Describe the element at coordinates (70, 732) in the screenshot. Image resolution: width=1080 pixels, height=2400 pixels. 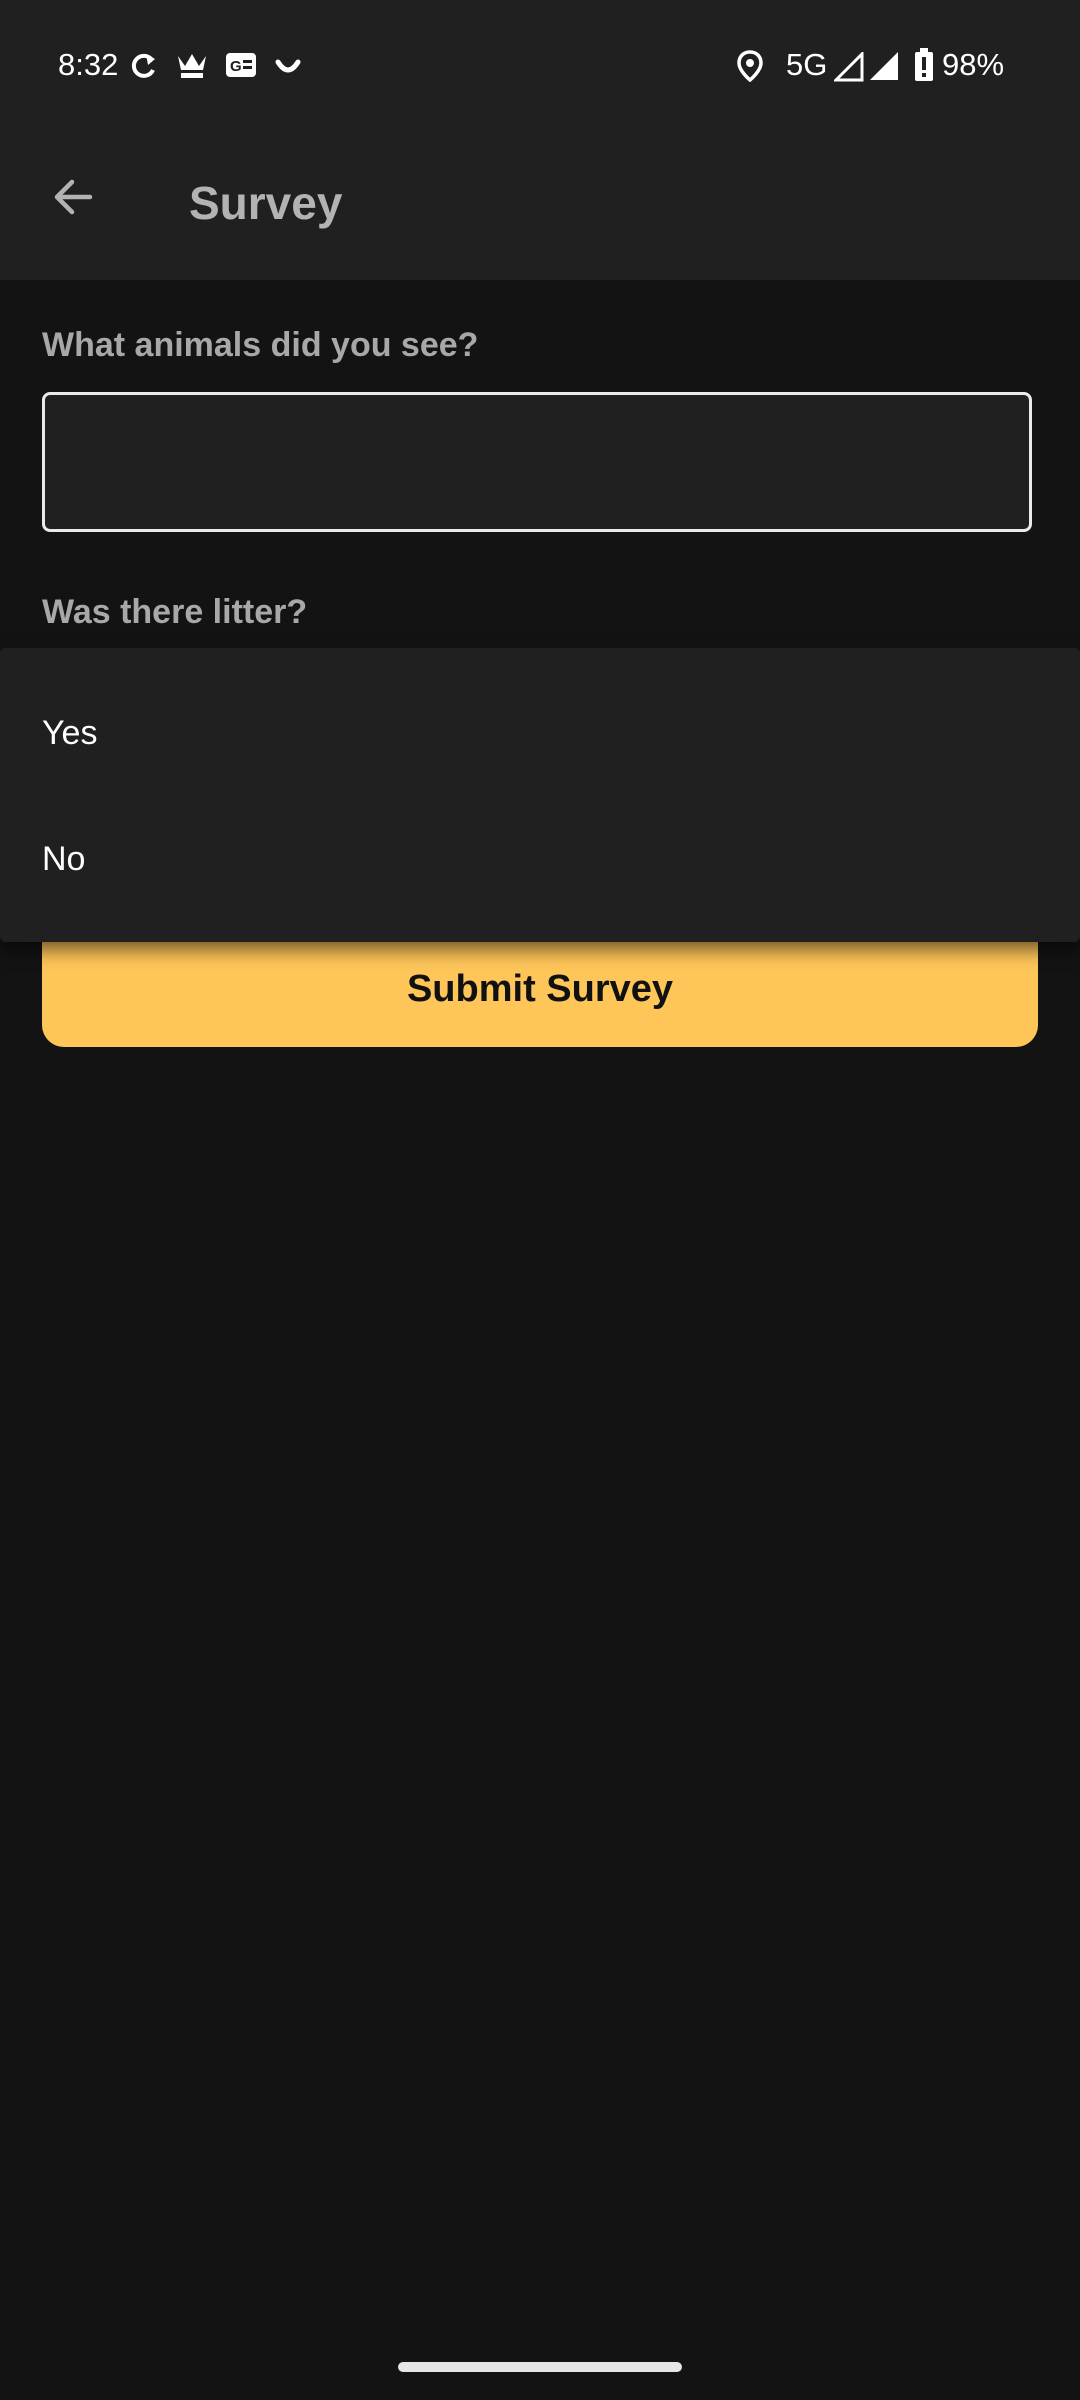
I see `option-label: Yes` at that location.